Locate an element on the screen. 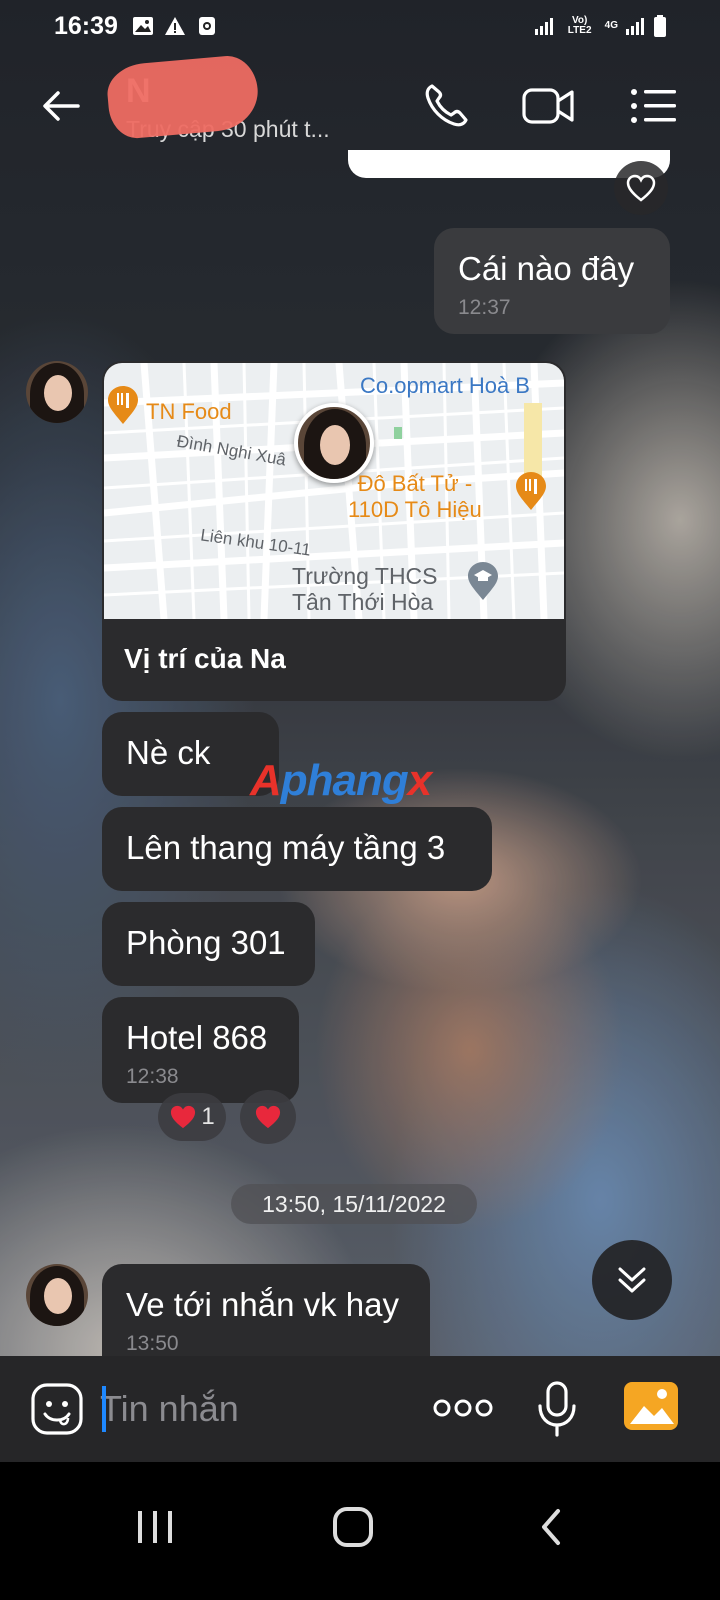  image-notification-icon is located at coordinates (142, 26).